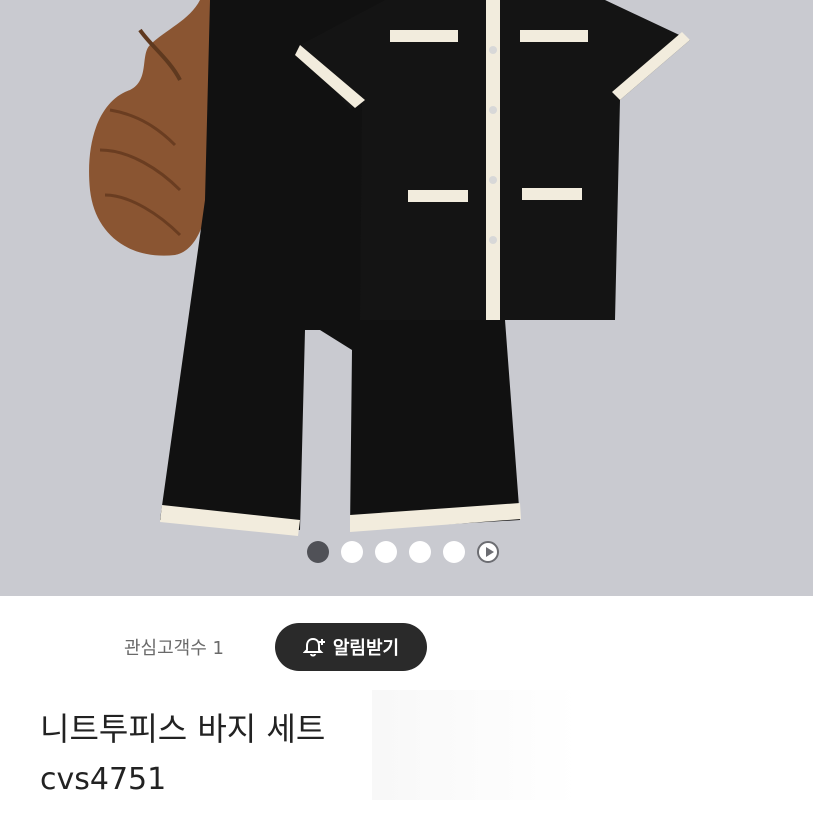 This screenshot has width=813, height=813. What do you see at coordinates (544, 745) in the screenshot?
I see `blurred-region` at bounding box center [544, 745].